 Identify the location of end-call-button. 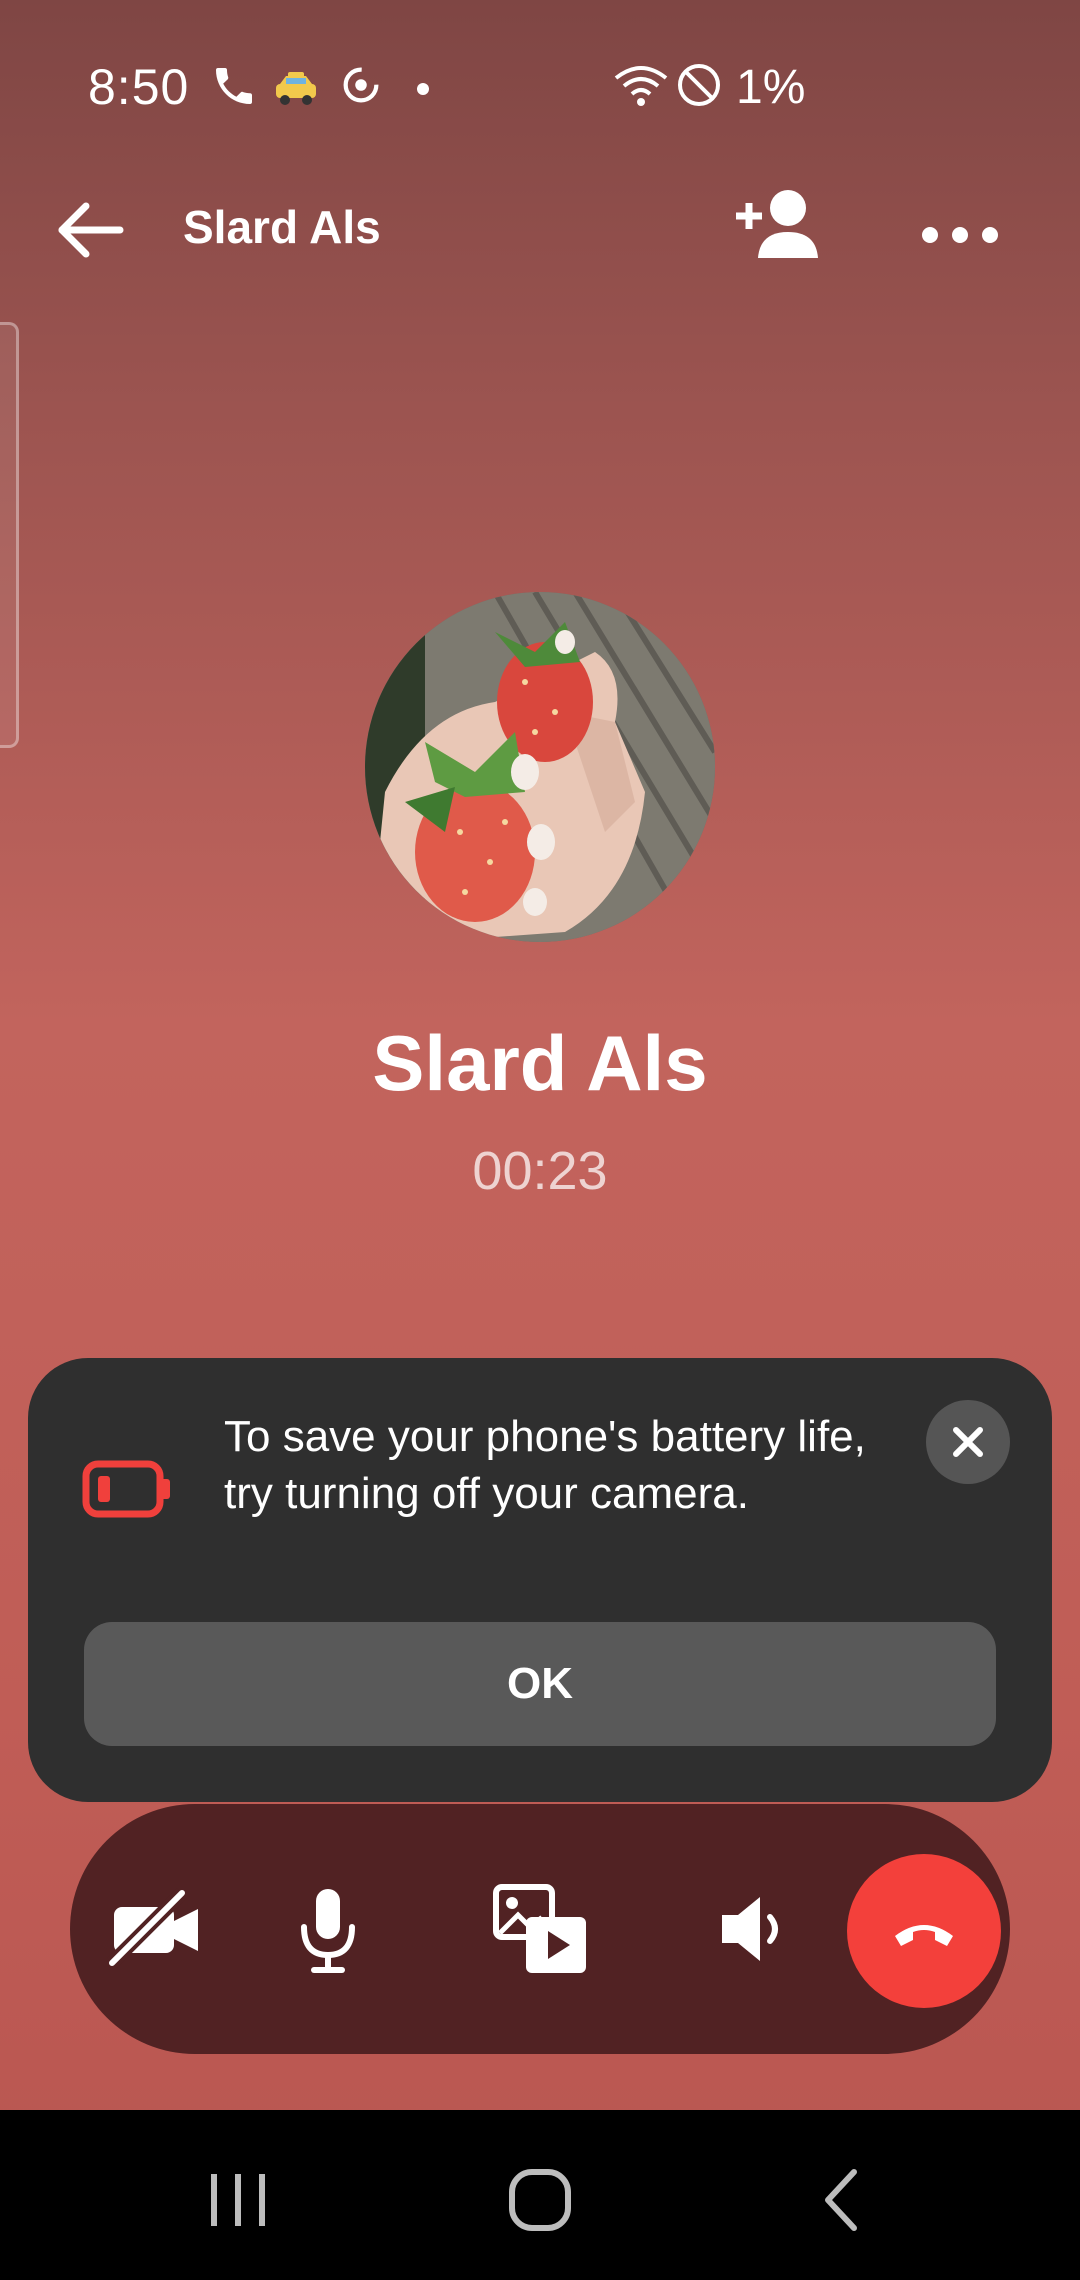
(924, 1931).